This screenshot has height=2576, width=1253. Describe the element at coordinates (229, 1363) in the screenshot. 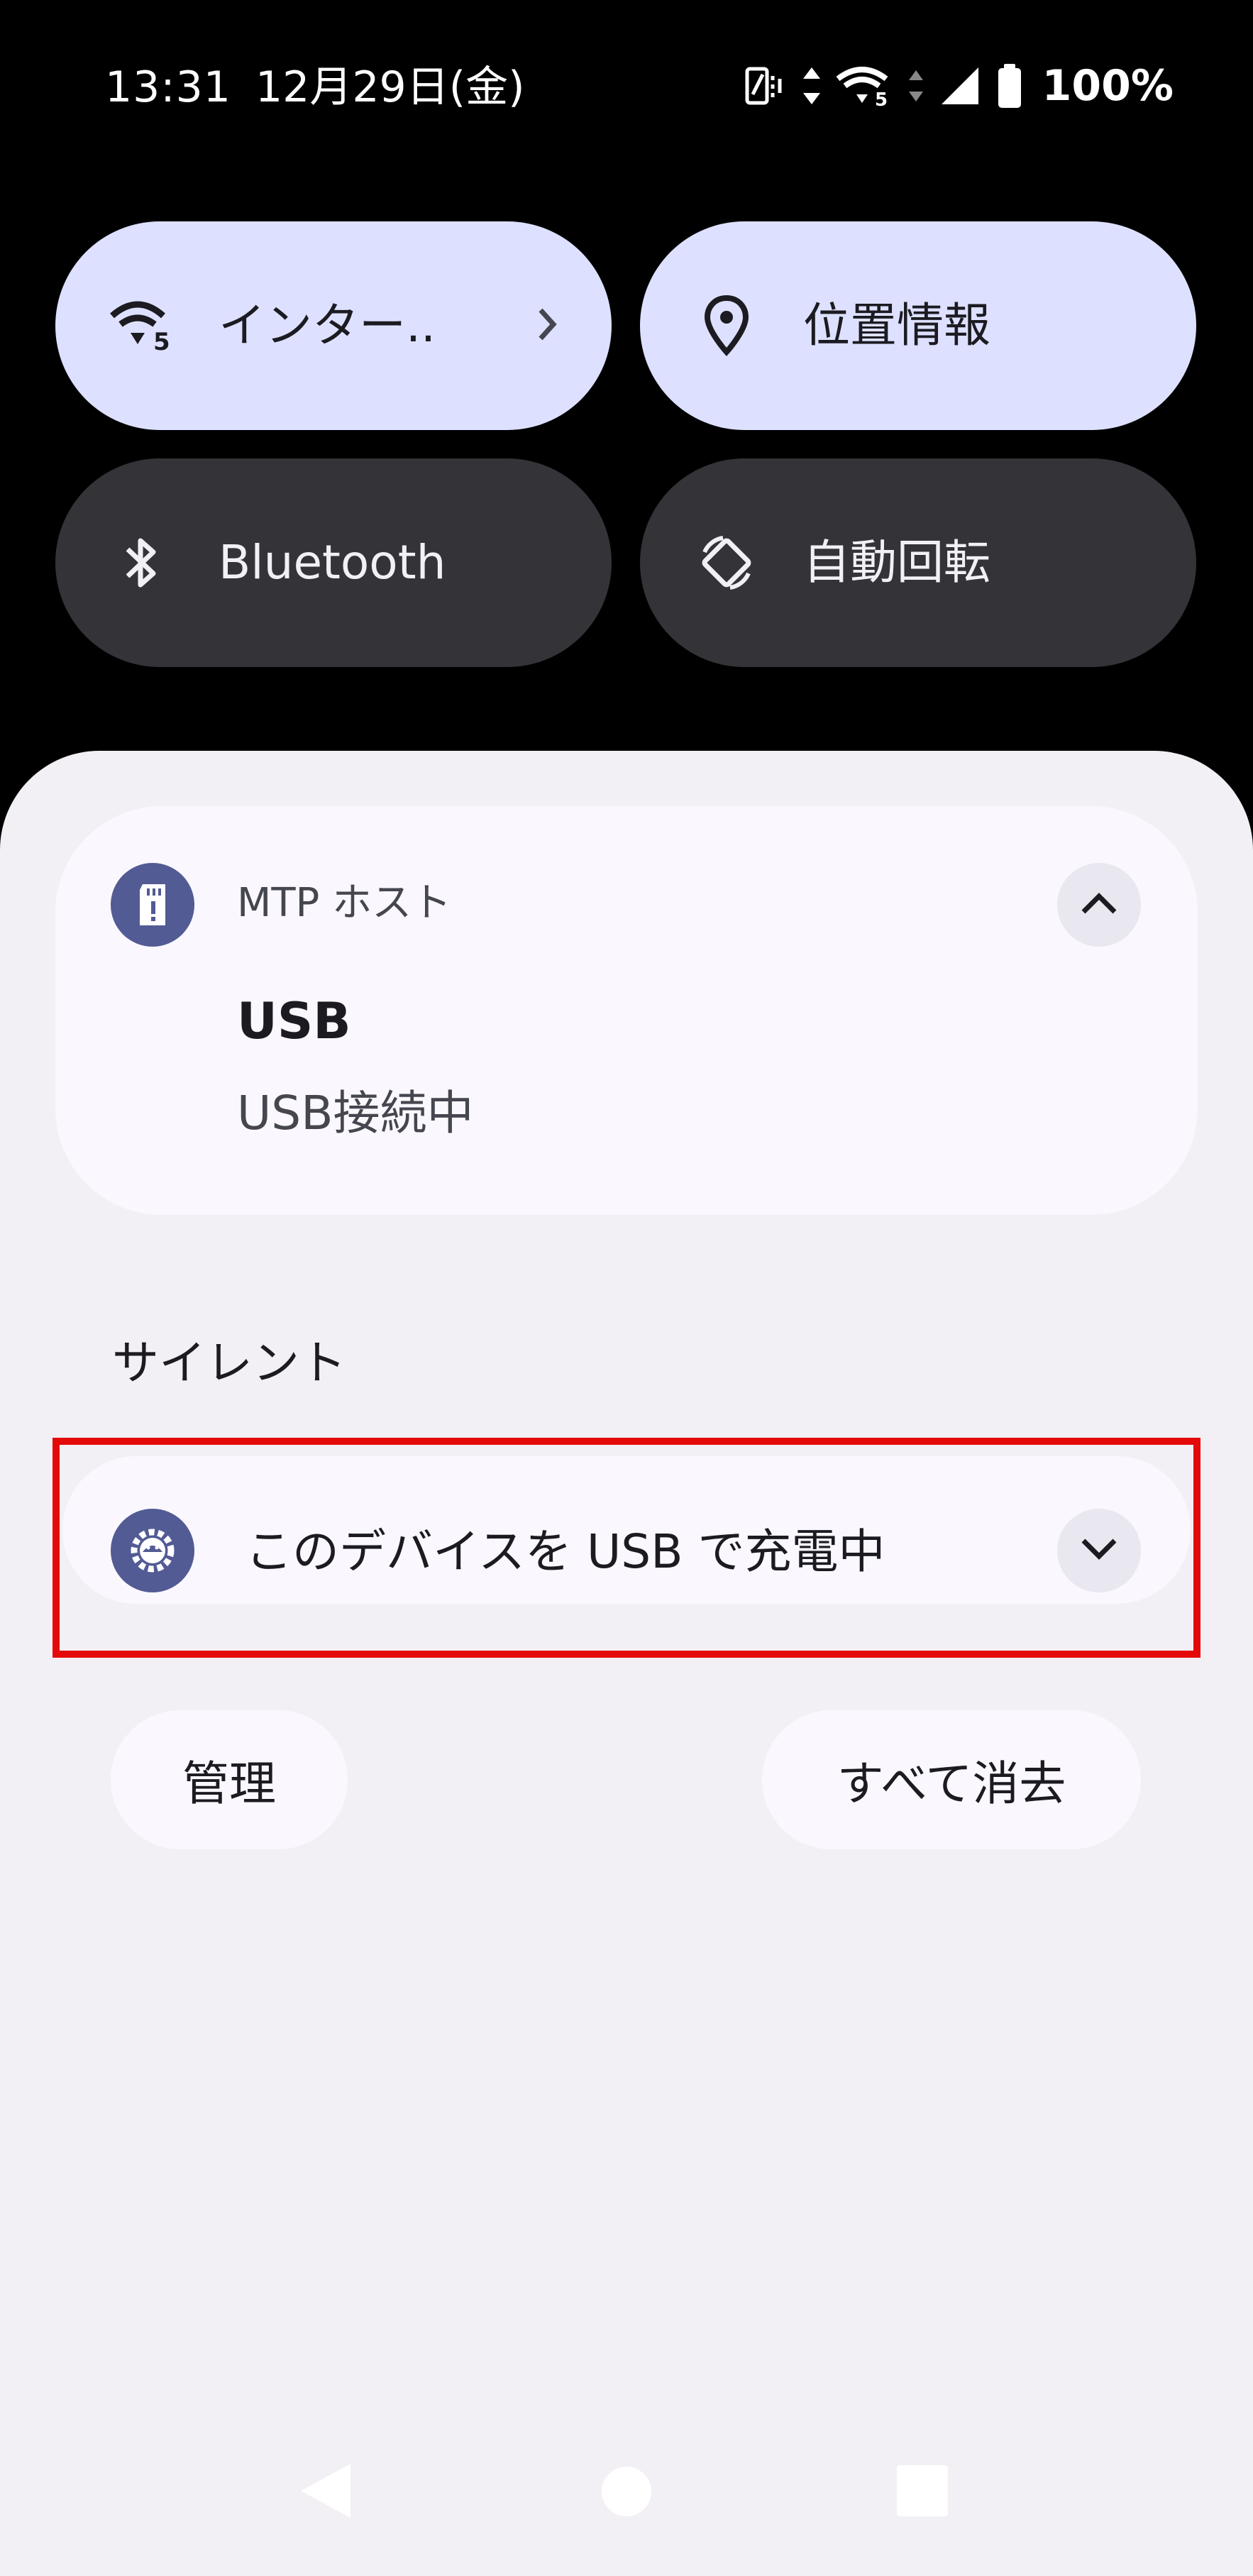

I see `section-header-silent: サイレント` at that location.